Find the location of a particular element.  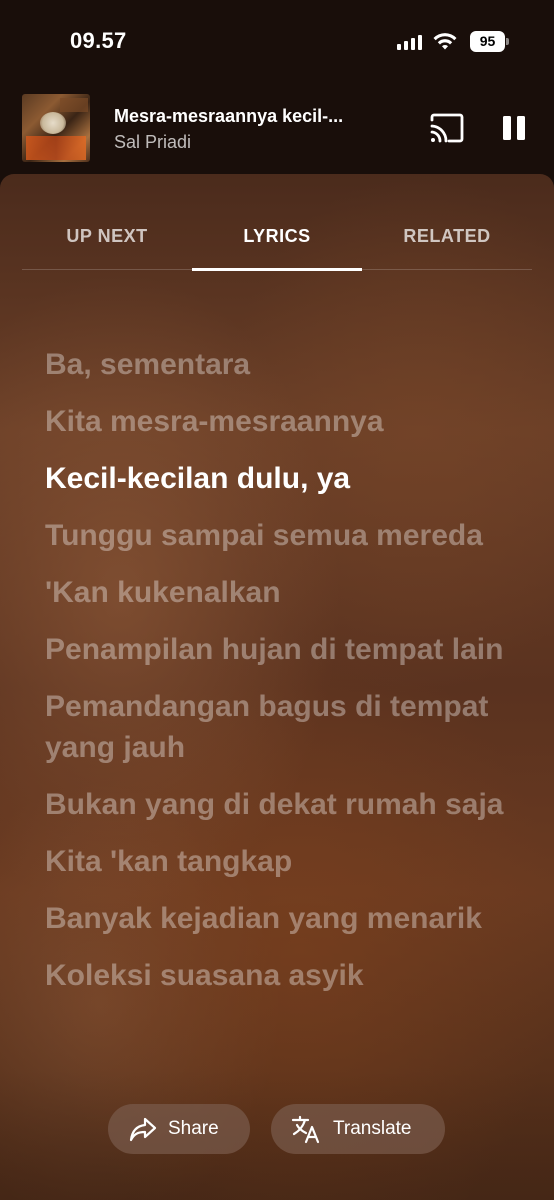

cellular-signal-icon is located at coordinates (410, 42).